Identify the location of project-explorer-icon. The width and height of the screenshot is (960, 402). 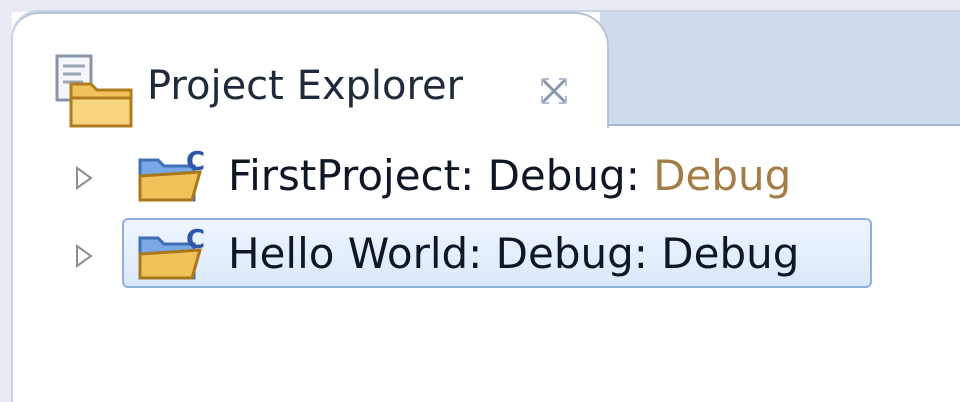
(94, 91).